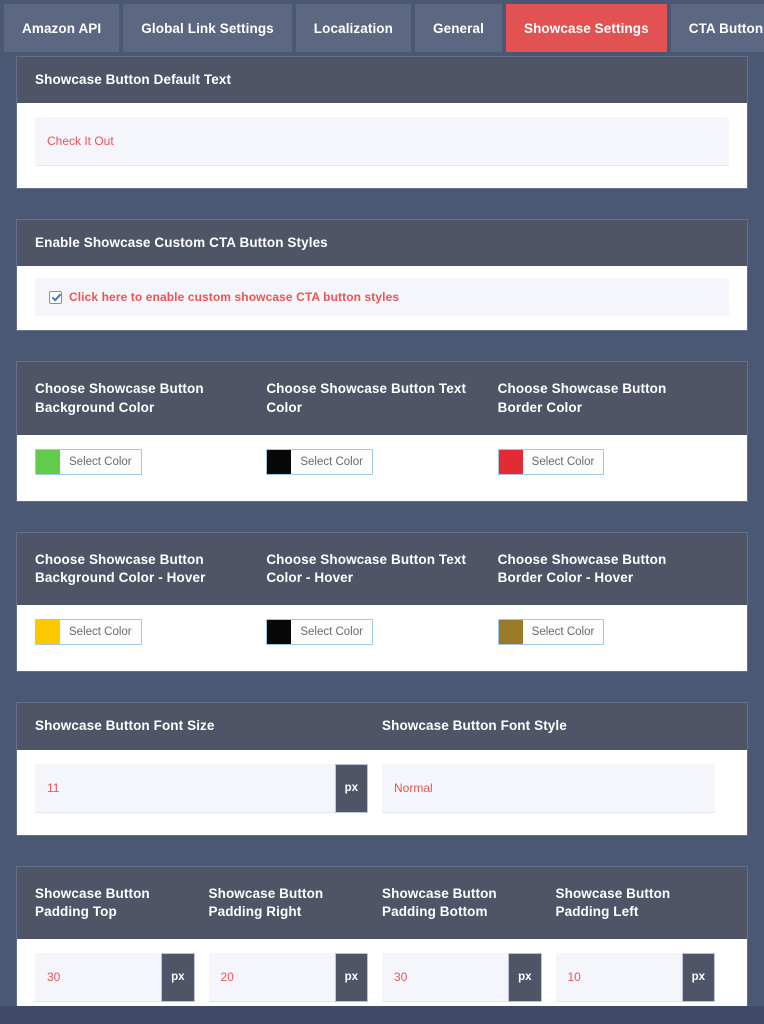 The image size is (764, 1024). I want to click on panel-body, so click(382, 146).